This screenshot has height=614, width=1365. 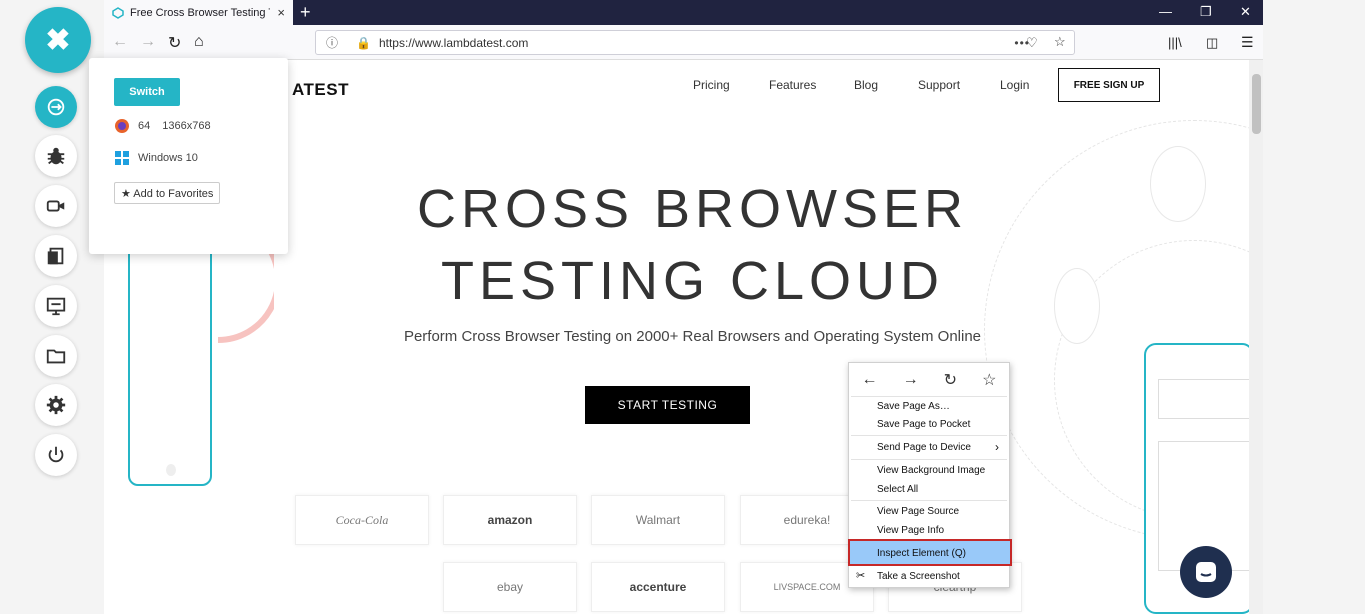 I want to click on home-icon: ⌂, so click(x=199, y=42).